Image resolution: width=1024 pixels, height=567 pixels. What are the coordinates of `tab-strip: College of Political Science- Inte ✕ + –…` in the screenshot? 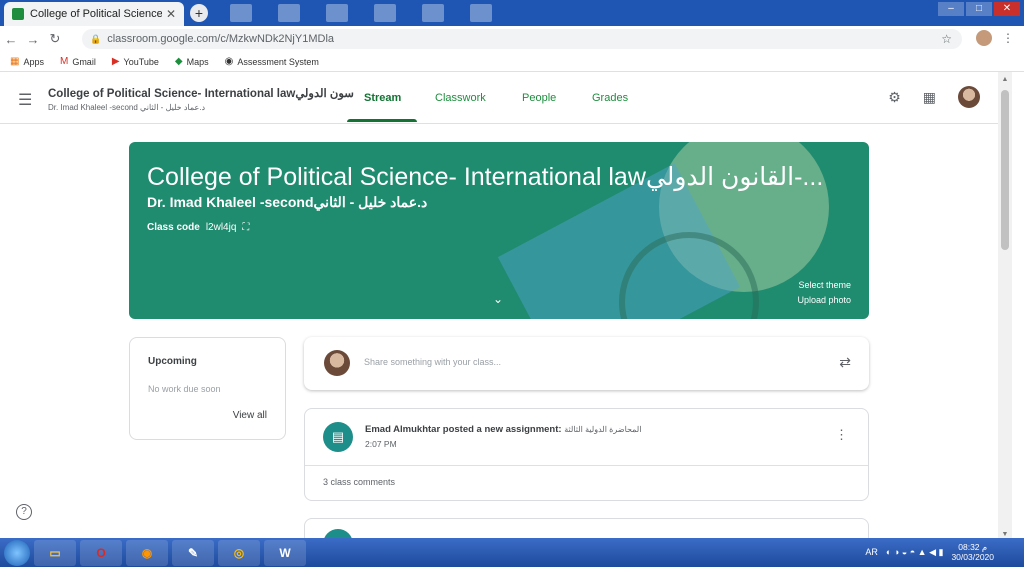 It's located at (512, 13).